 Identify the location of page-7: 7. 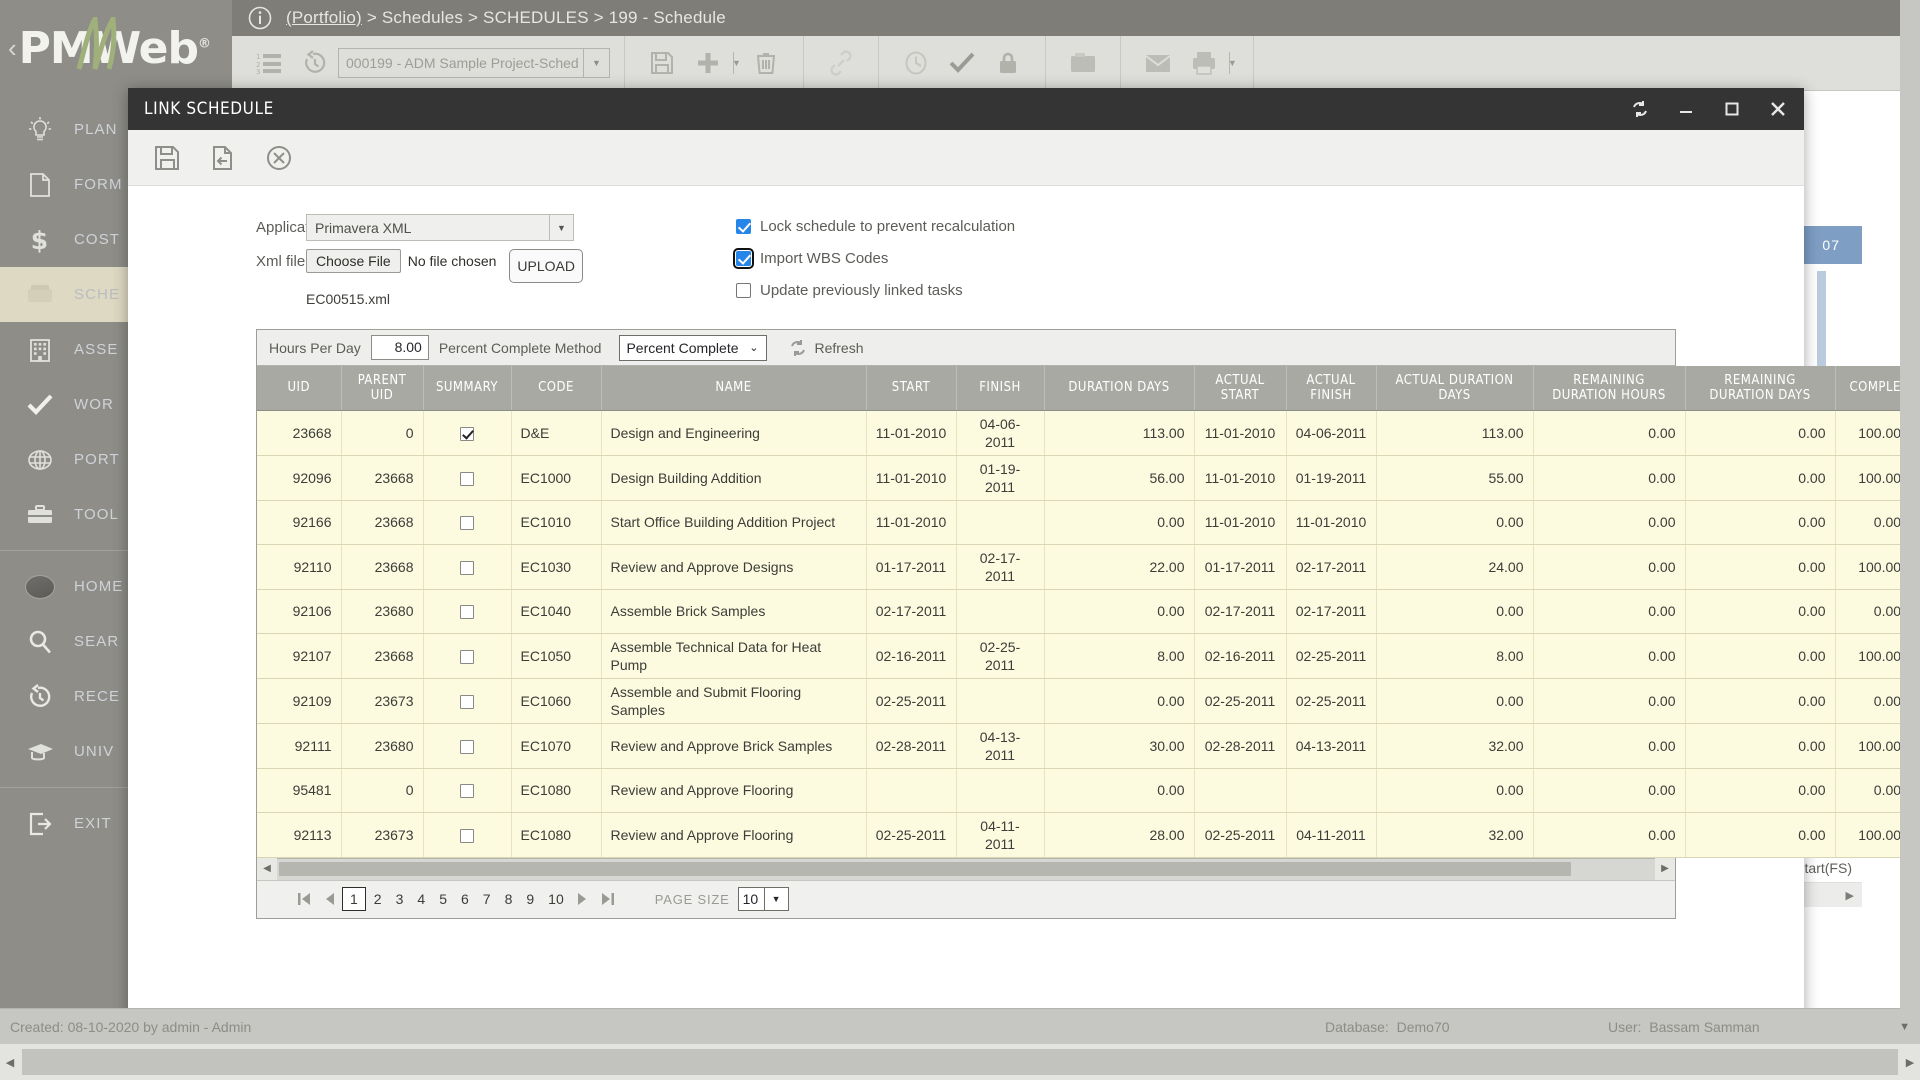
(487, 899).